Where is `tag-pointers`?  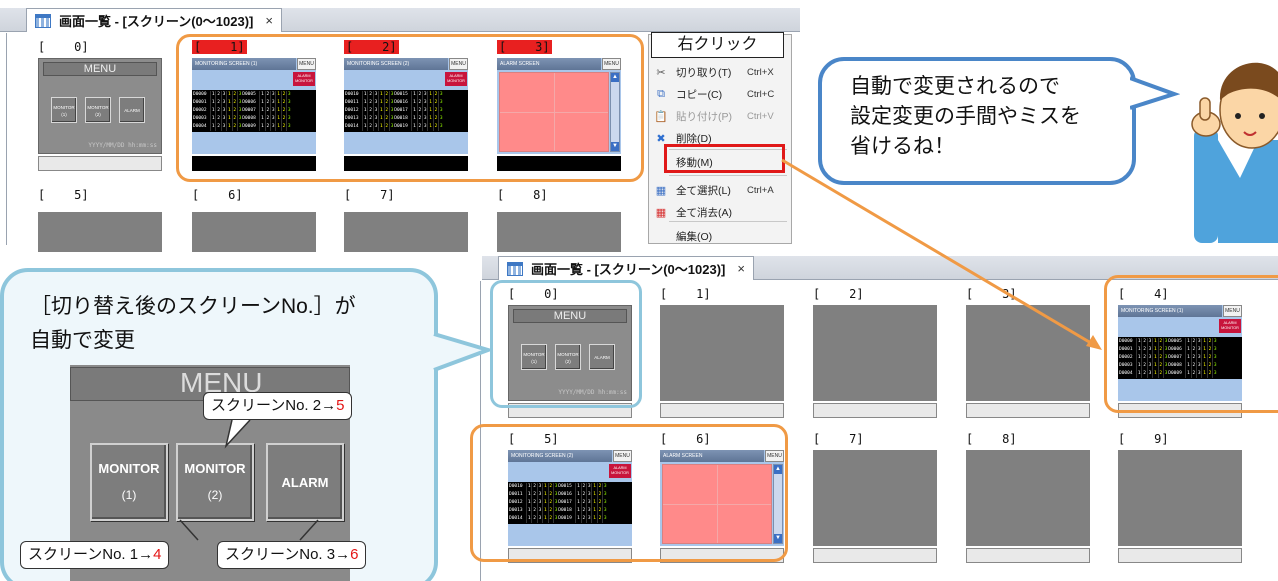 tag-pointers is located at coordinates (249, 480).